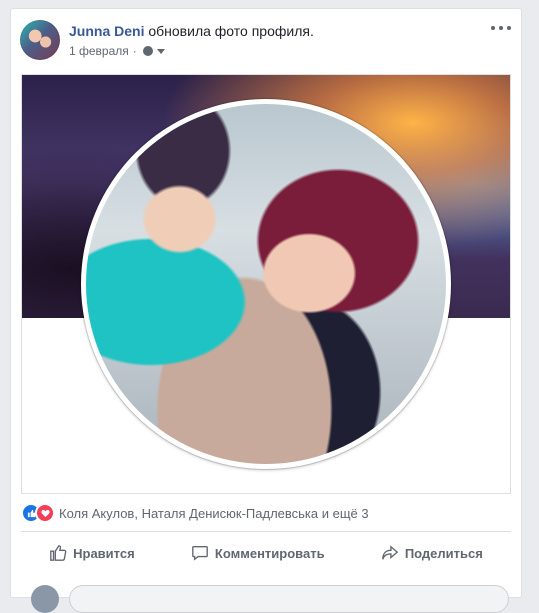 The image size is (539, 613). Describe the element at coordinates (58, 553) in the screenshot. I see `thumbs-up-icon` at that location.